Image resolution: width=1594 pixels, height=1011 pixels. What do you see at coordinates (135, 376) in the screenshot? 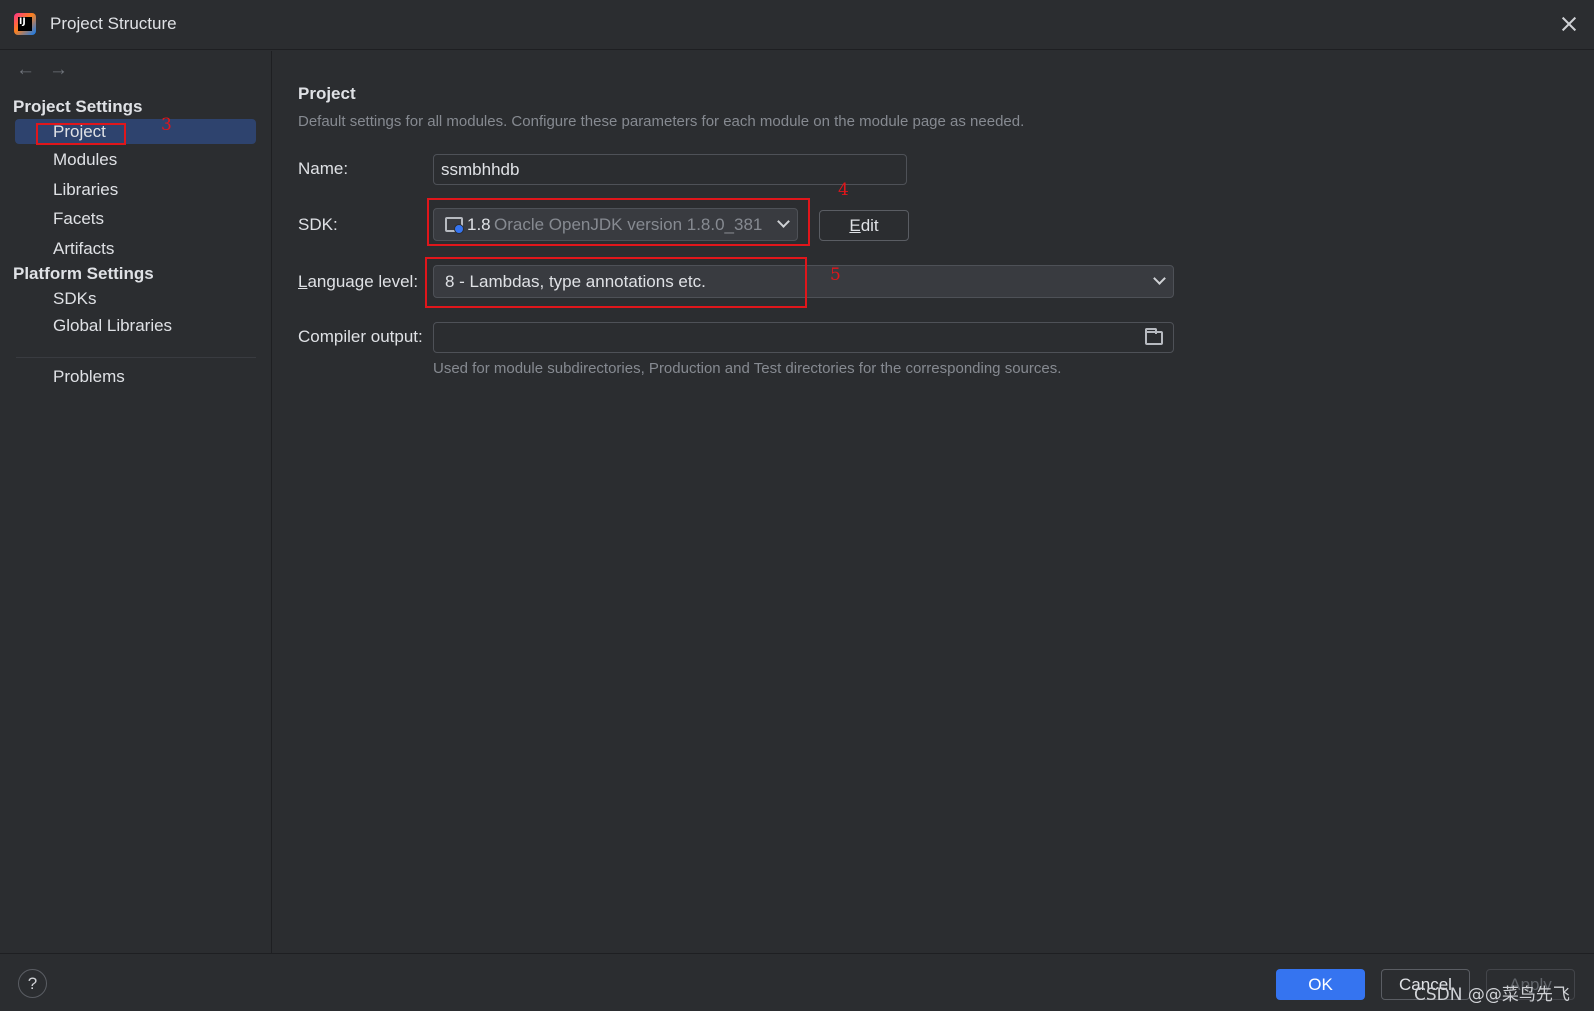
I see `sidebar-item-problems: Problems` at bounding box center [135, 376].